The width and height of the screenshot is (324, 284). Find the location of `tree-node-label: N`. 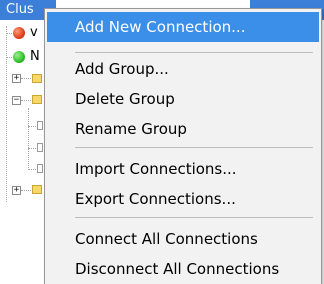

tree-node-label: N is located at coordinates (35, 57).